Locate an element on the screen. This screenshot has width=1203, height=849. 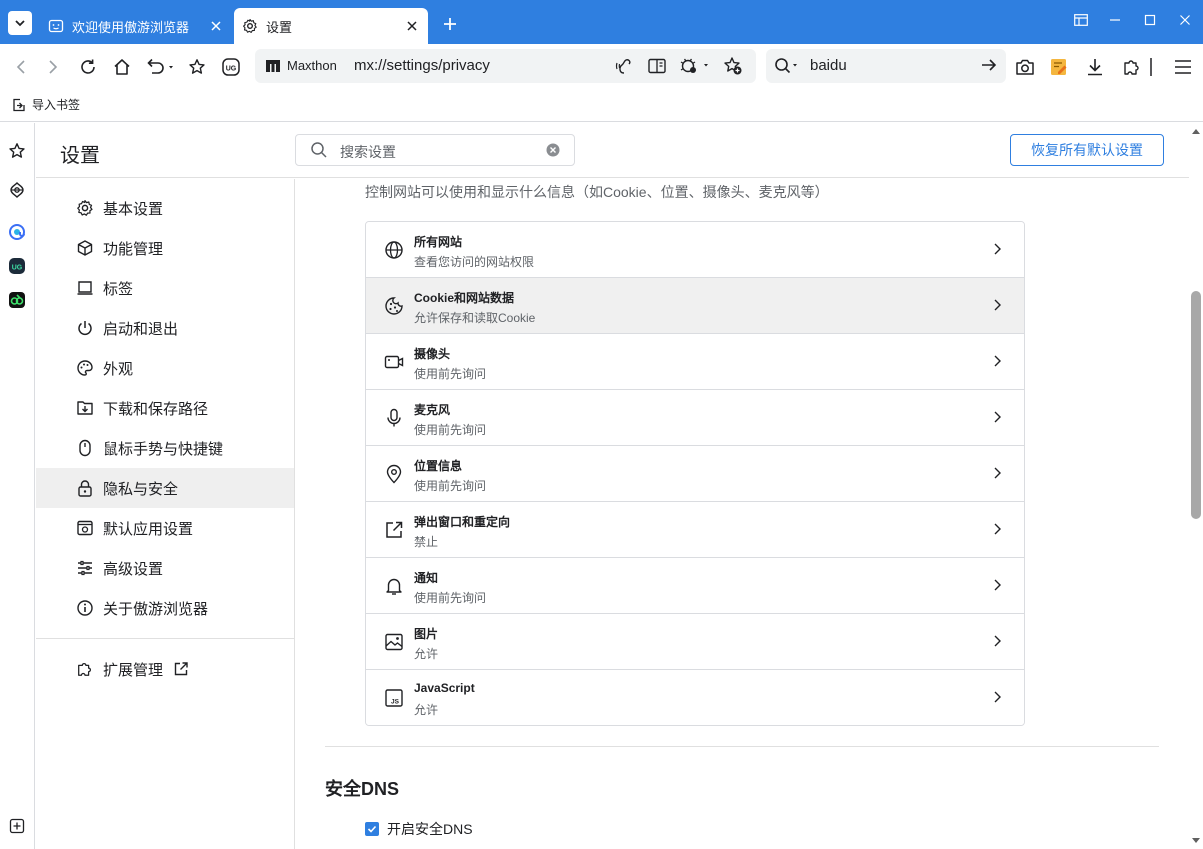
at-sign-app-icon is located at coordinates (17, 232).